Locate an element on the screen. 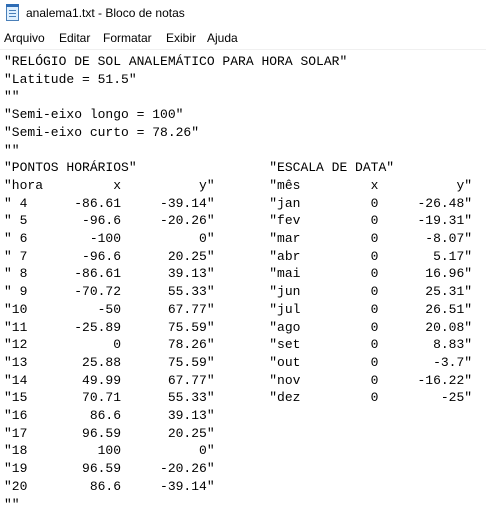 The width and height of the screenshot is (486, 515). menu-exibir: Exibir is located at coordinates (181, 38).